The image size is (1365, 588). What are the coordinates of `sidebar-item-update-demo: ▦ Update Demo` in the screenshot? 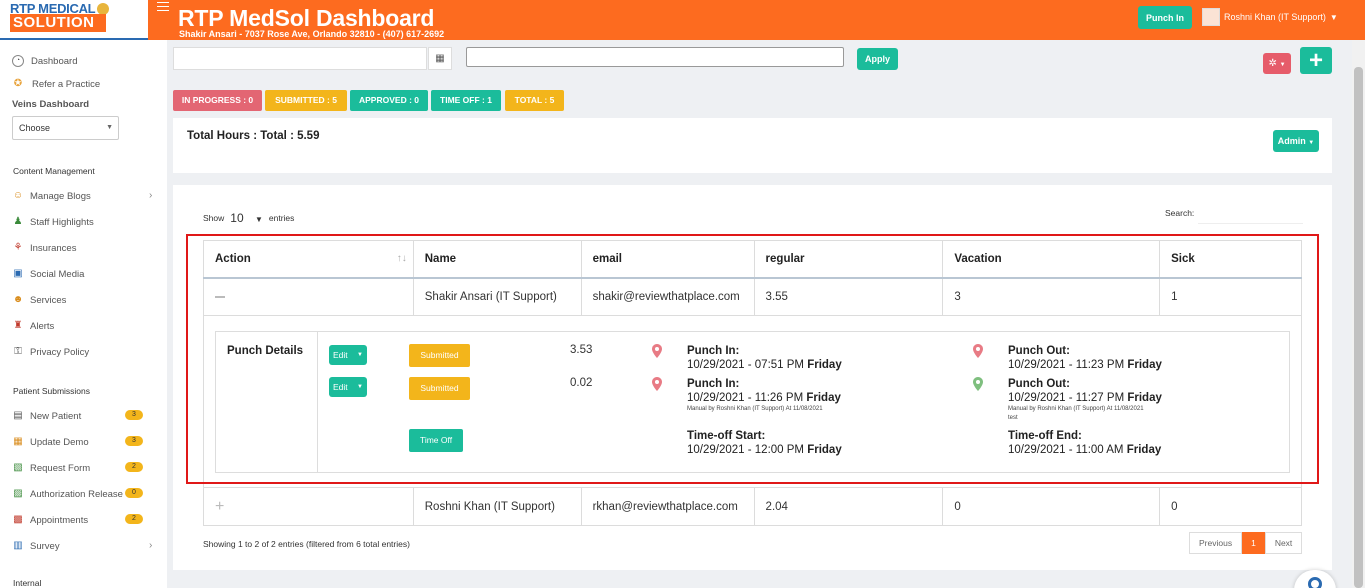 It's located at (50, 442).